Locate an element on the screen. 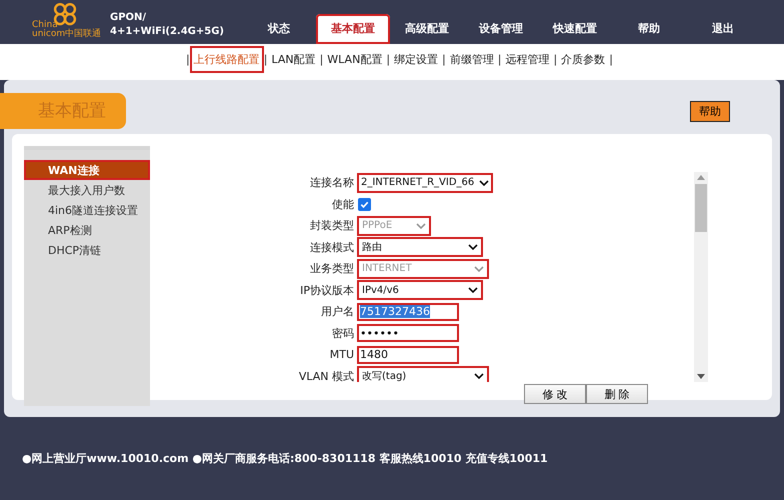  nav-tab: 状态 is located at coordinates (279, 29).